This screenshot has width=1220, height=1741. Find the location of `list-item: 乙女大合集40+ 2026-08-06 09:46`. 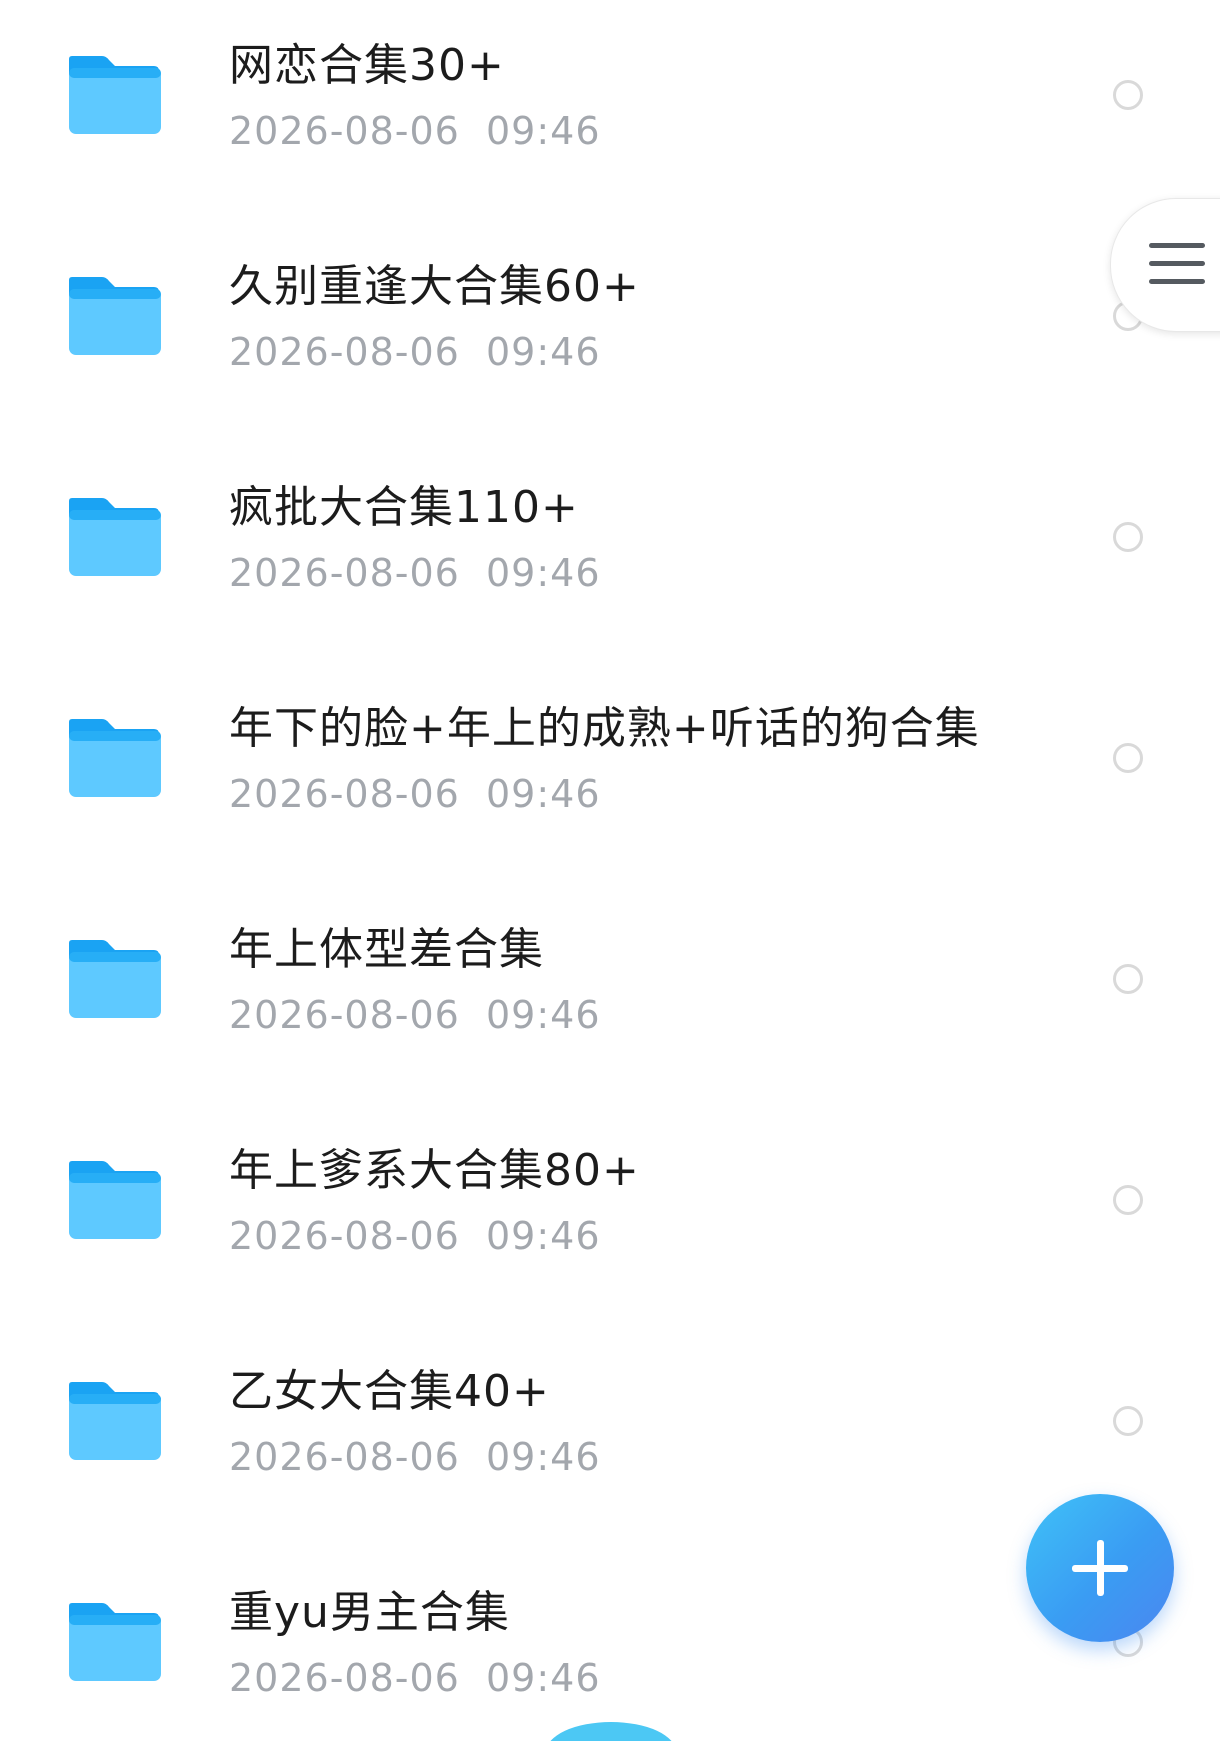

list-item: 乙女大合集40+ 2026-08-06 09:46 is located at coordinates (610, 1436).